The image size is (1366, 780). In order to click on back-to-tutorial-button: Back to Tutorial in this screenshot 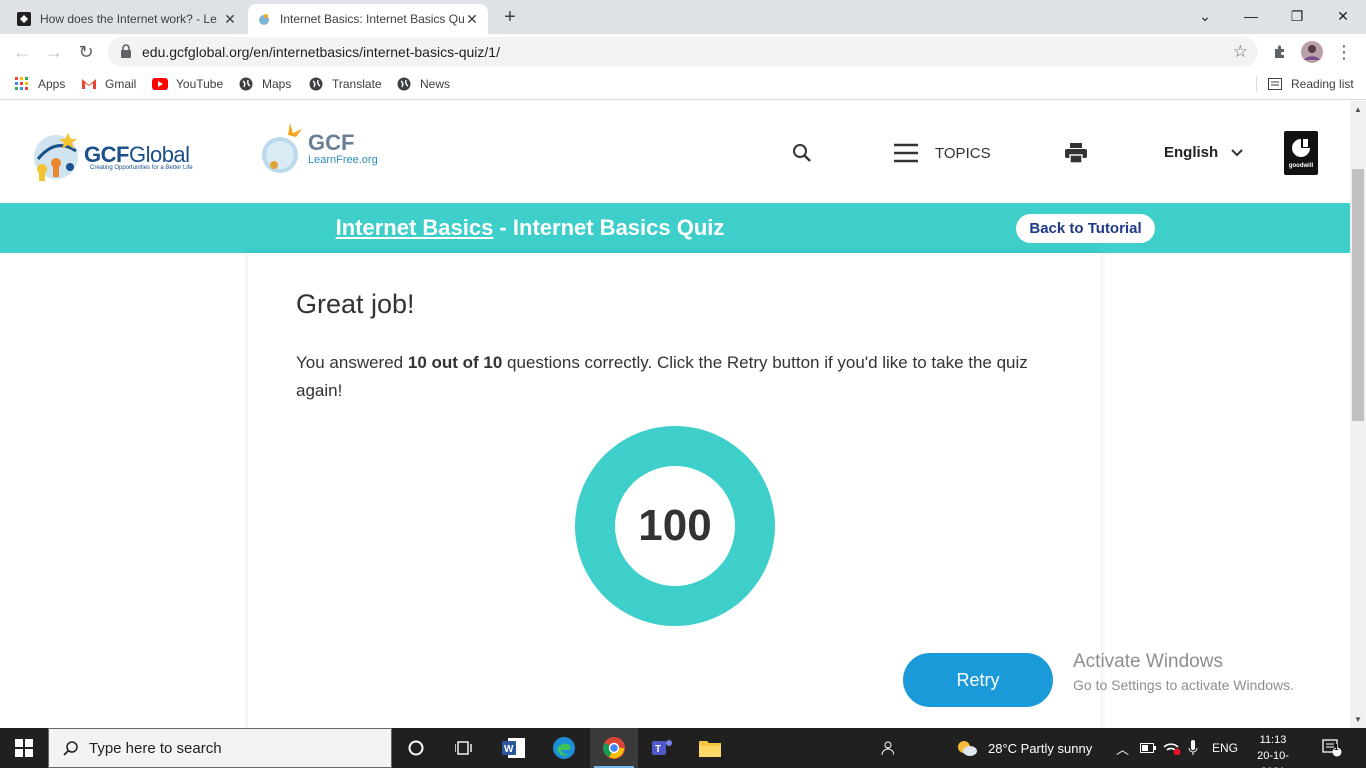, I will do `click(1085, 228)`.